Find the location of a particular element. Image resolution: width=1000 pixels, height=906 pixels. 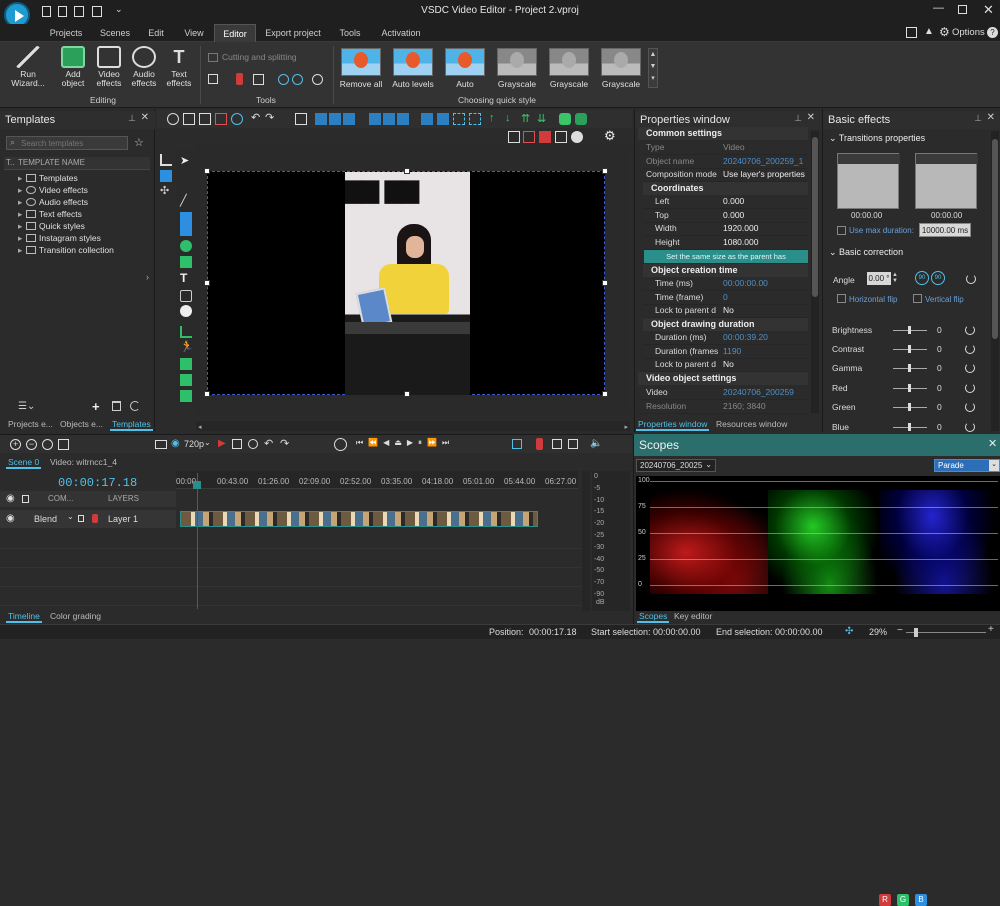

clock-icon is located at coordinates (340, 444).